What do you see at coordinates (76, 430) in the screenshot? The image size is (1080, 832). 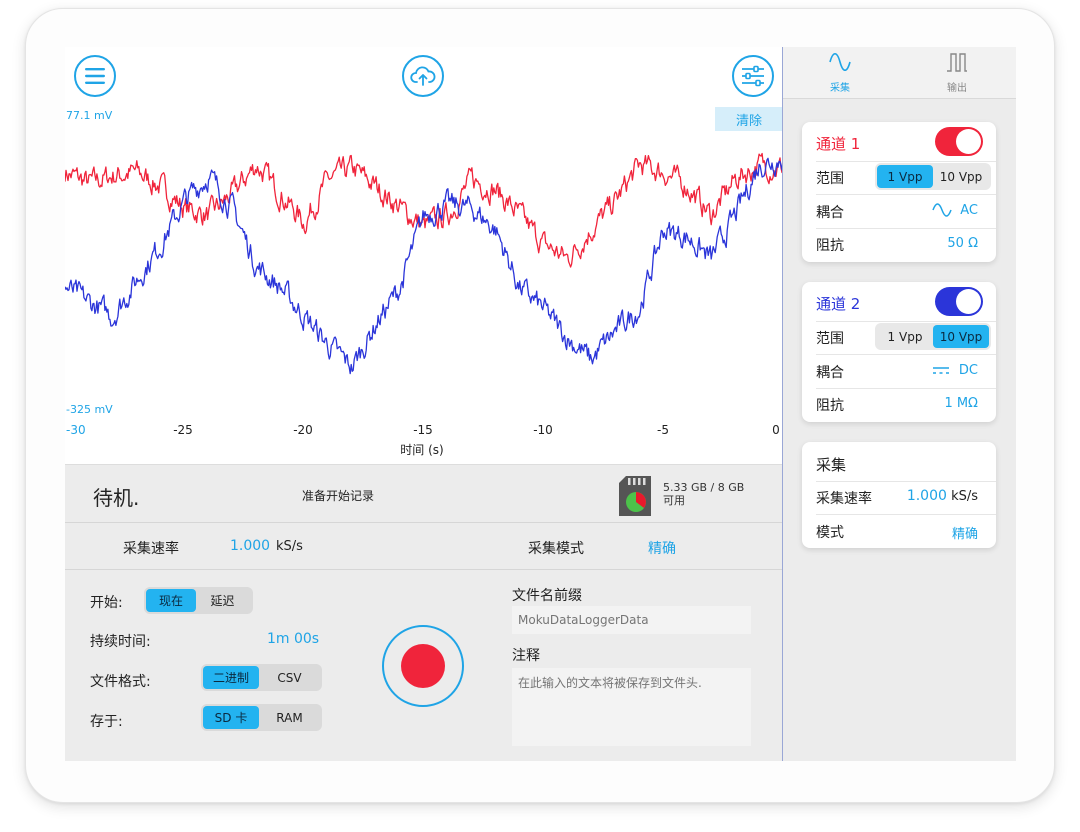 I see `x-tick: -30` at bounding box center [76, 430].